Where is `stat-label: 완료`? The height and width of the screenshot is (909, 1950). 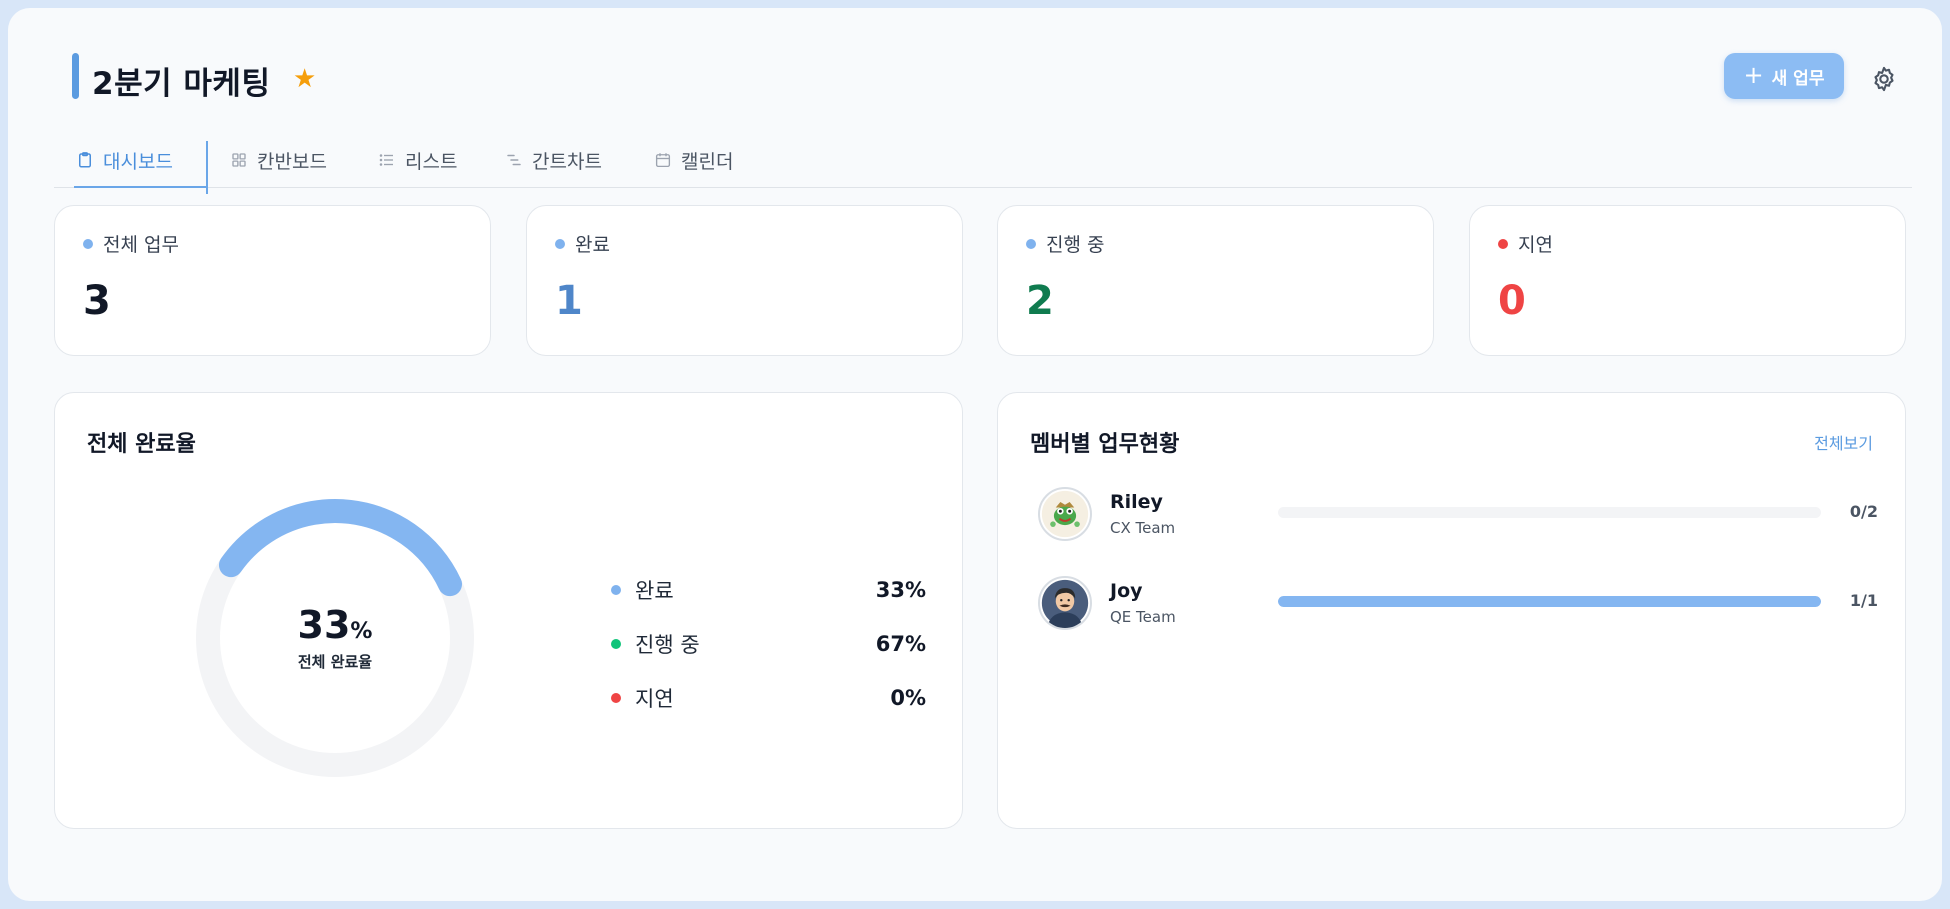 stat-label: 완료 is located at coordinates (582, 243).